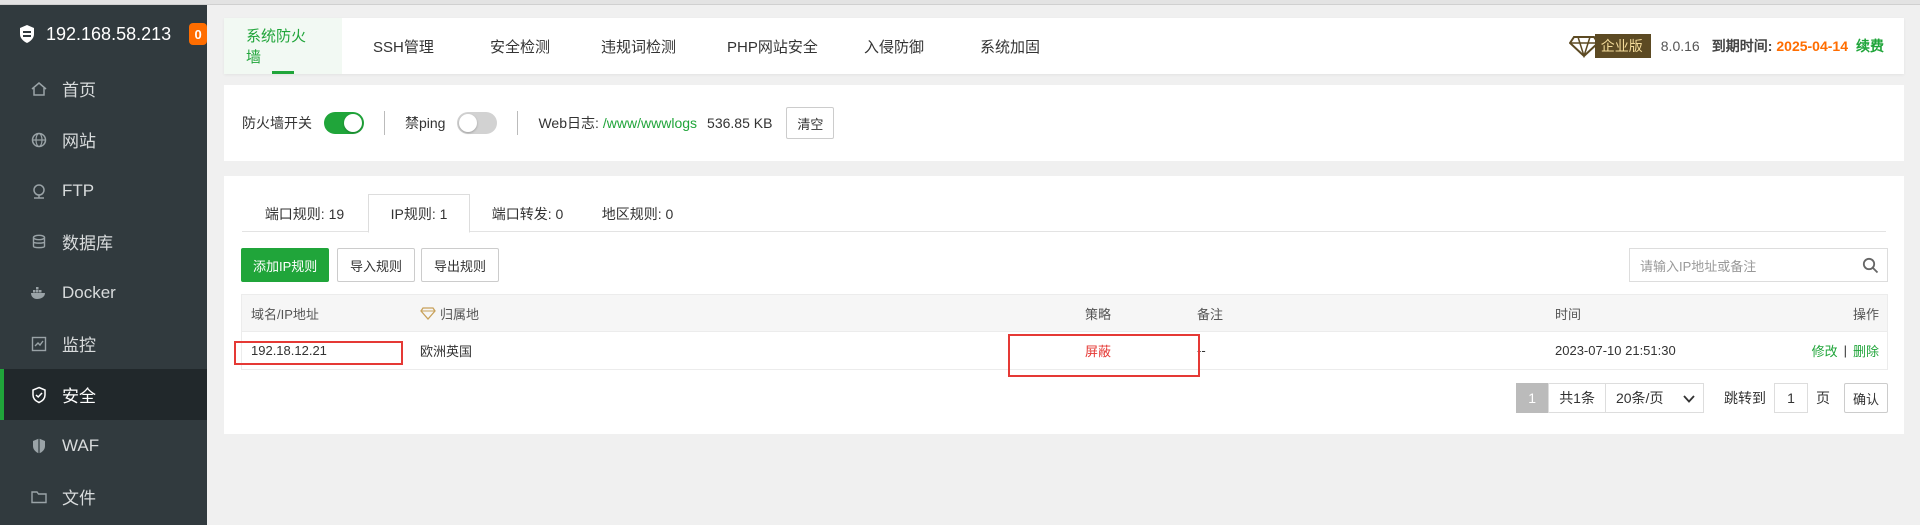  I want to click on col-location-label: 归属地, so click(460, 314).